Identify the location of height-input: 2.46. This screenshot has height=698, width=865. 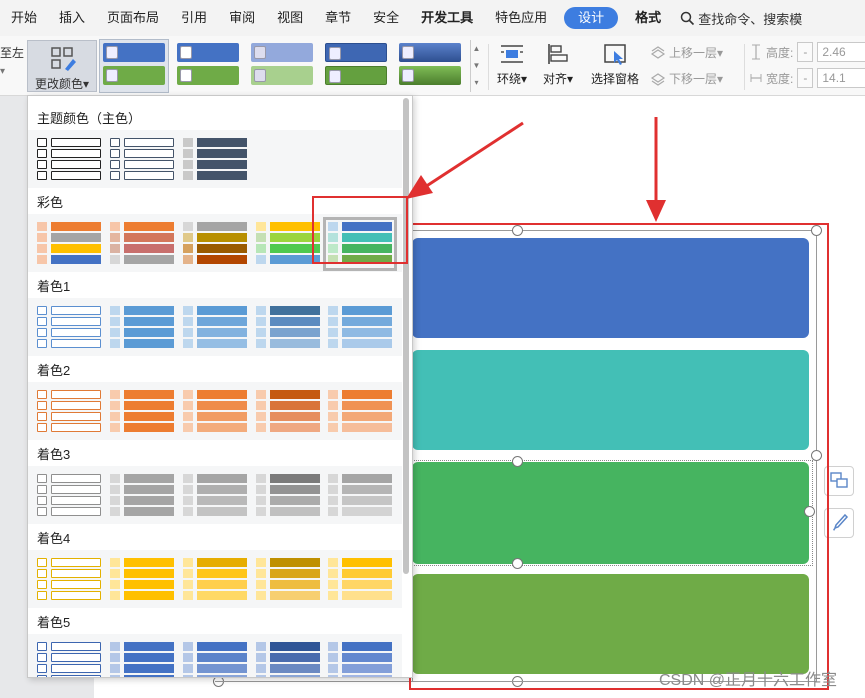
(841, 52).